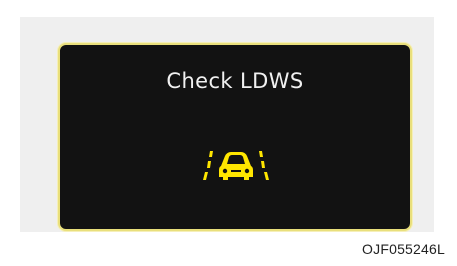  Describe the element at coordinates (236, 165) in the screenshot. I see `lane-departure-warning-icon` at that location.